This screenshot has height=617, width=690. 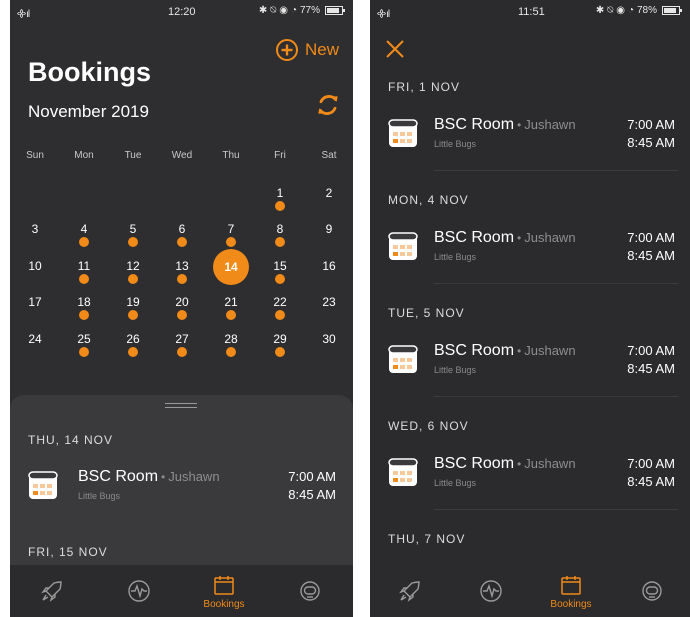 What do you see at coordinates (280, 276) in the screenshot?
I see `calendar-day: 15` at bounding box center [280, 276].